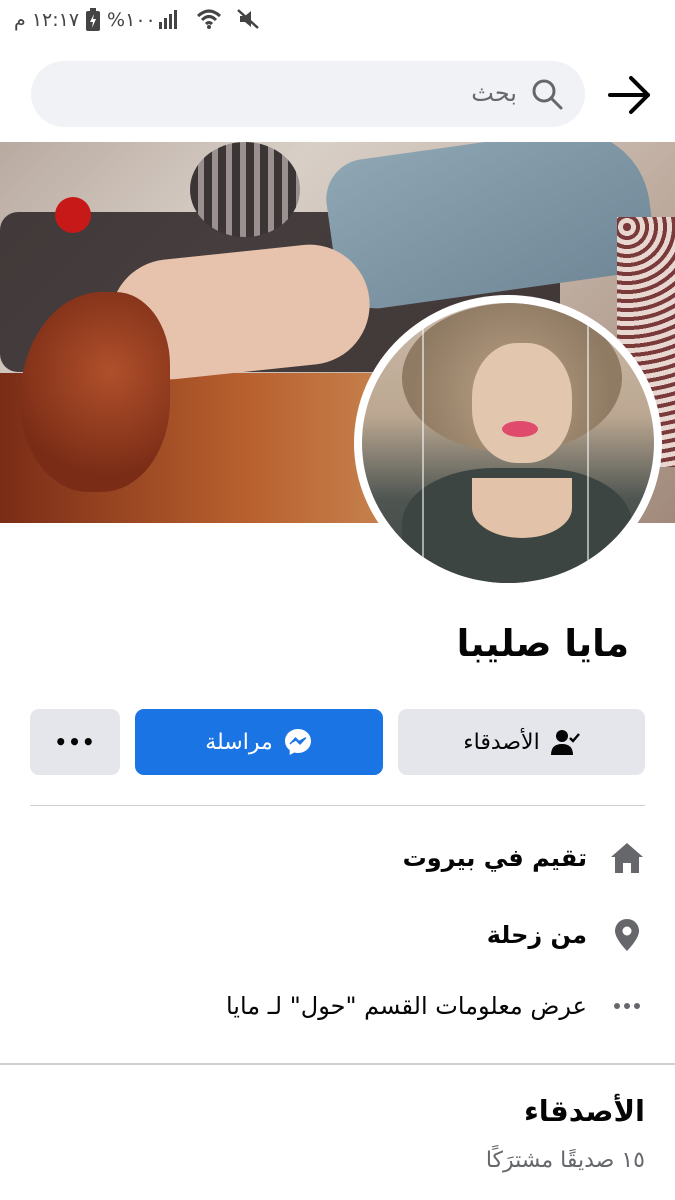  Describe the element at coordinates (406, 1006) in the screenshot. I see `see-about-text: عرض معلومات القسم "حول" لـ مايا` at that location.